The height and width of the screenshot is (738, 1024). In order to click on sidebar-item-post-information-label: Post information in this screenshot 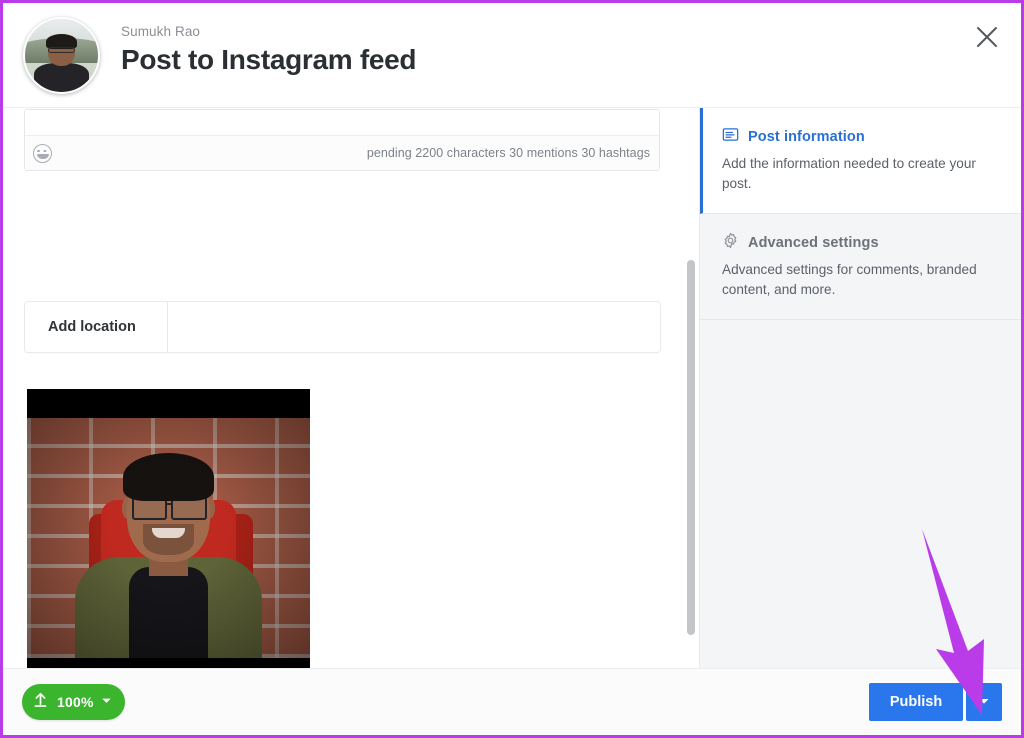, I will do `click(806, 137)`.